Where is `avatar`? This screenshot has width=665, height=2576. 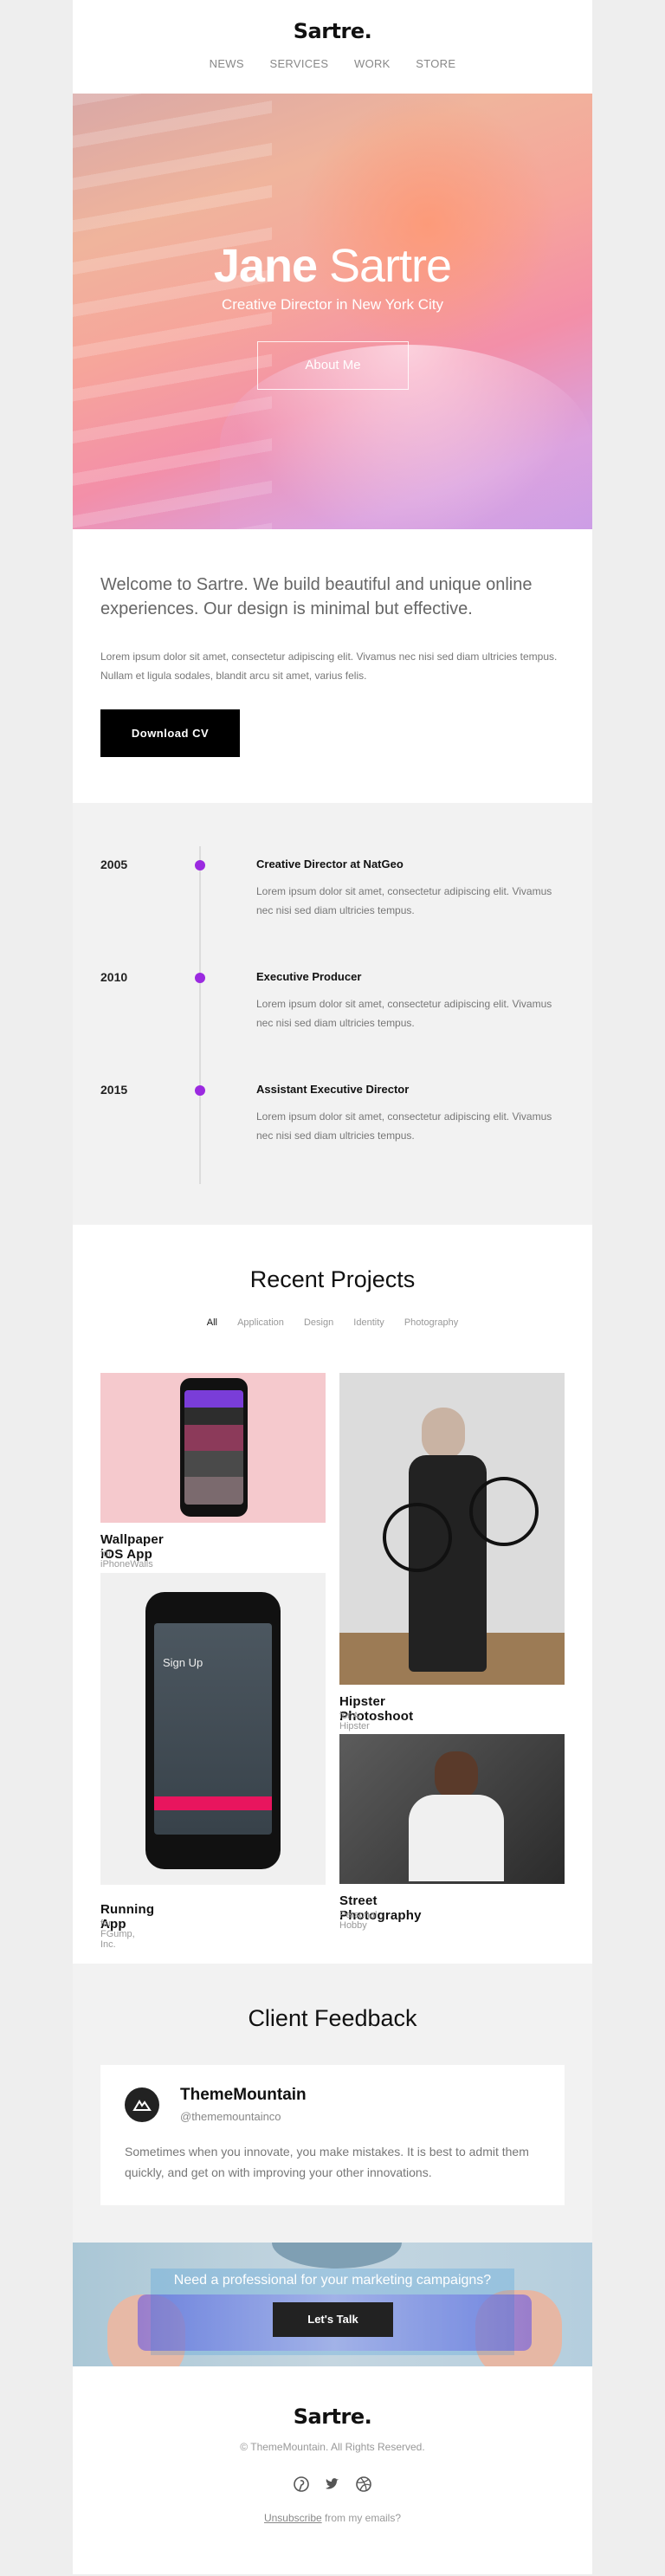 avatar is located at coordinates (142, 2104).